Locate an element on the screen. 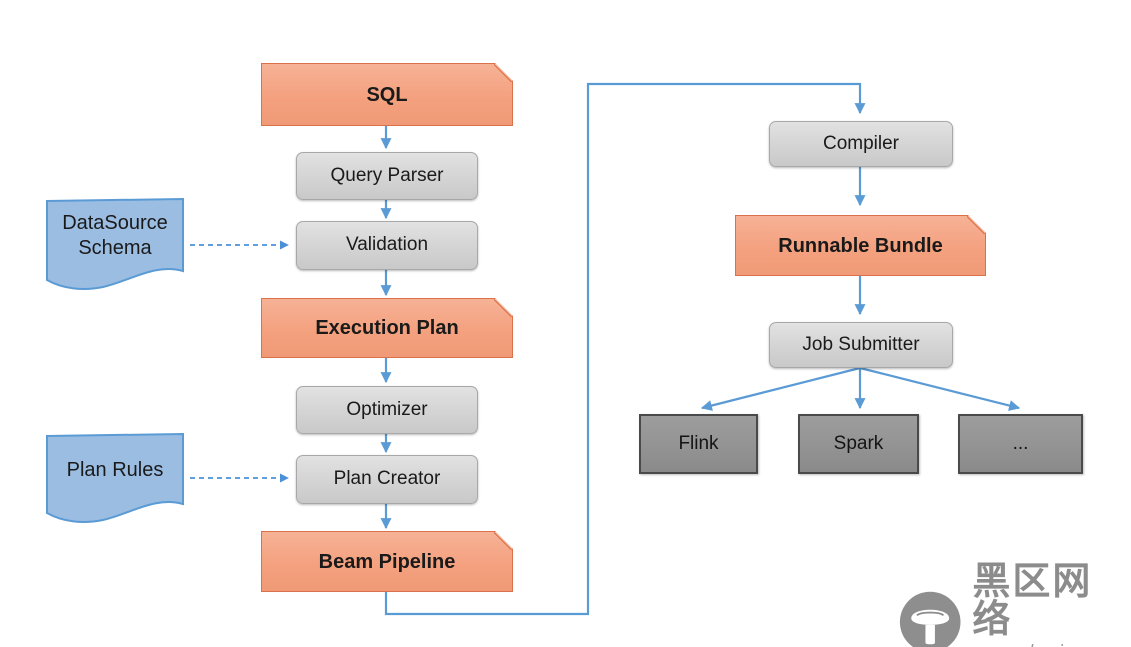 The height and width of the screenshot is (647, 1131). node-optimizer-label: Optimizer is located at coordinates (387, 409).